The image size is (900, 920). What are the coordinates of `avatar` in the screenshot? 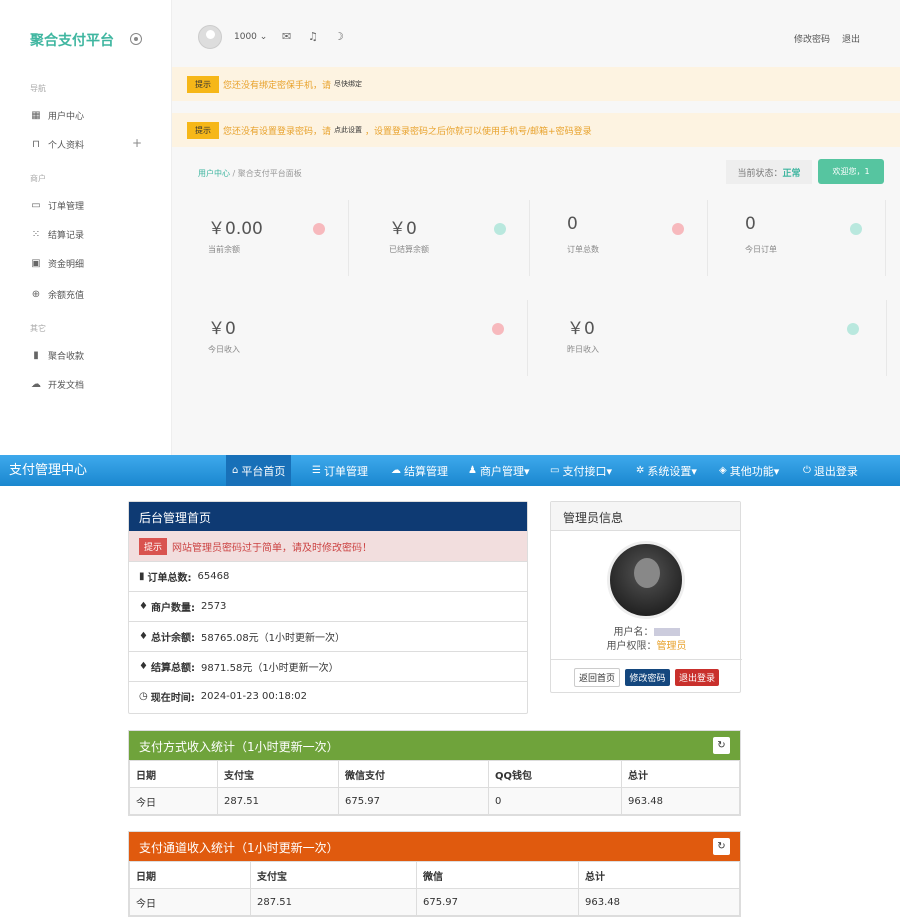 It's located at (210, 37).